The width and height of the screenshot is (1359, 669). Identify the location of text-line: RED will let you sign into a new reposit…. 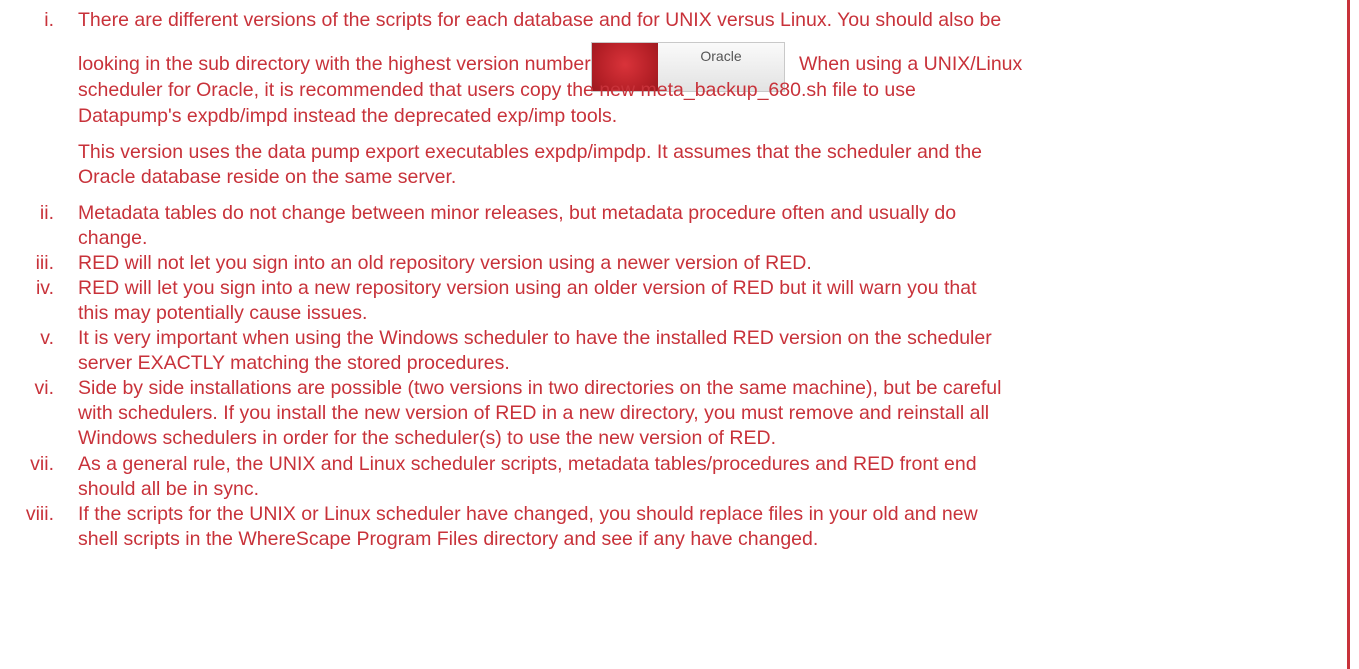
(527, 288).